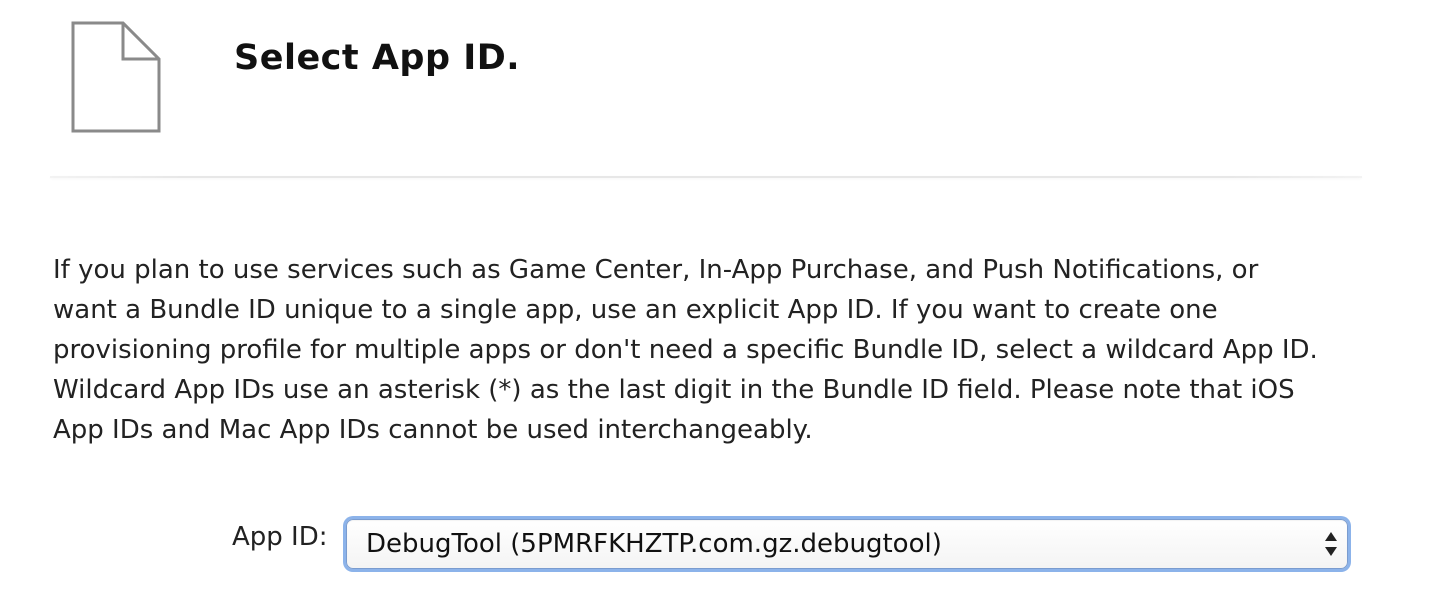 This screenshot has width=1436, height=614. What do you see at coordinates (377, 58) in the screenshot?
I see `page-title: Select App ID.` at bounding box center [377, 58].